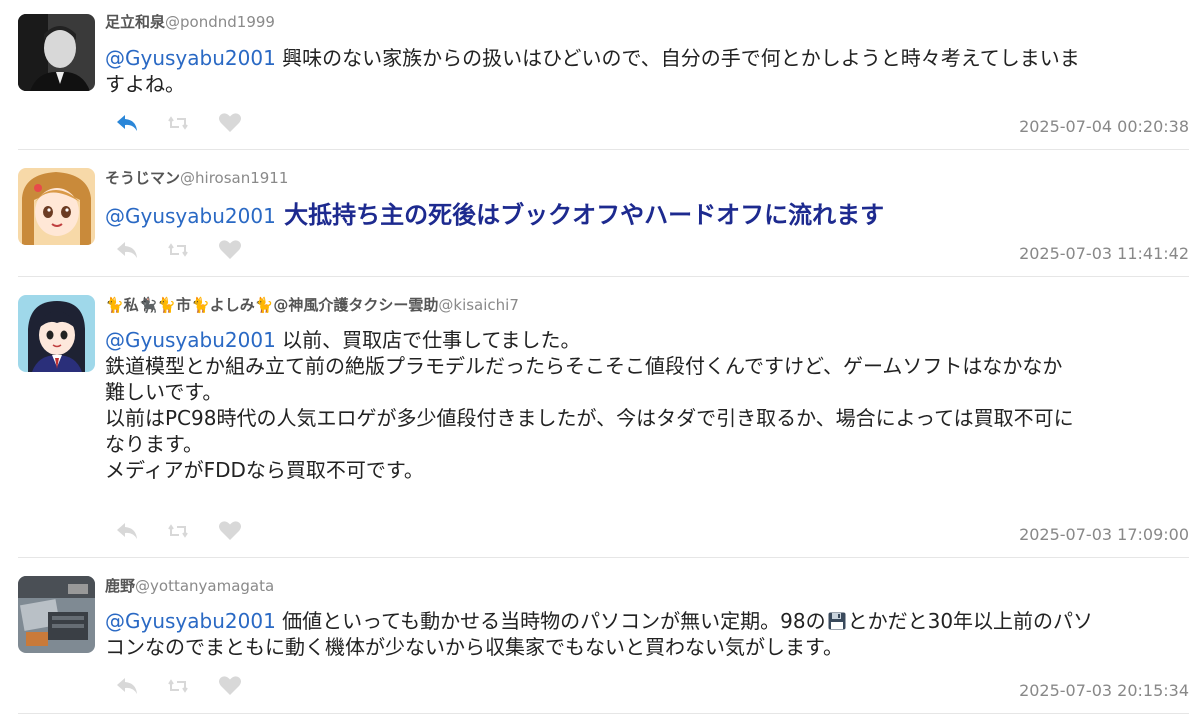 This screenshot has height=714, width=1200. What do you see at coordinates (431, 340) in the screenshot?
I see `tweet-text-line: 以前、買取店で仕事してました。` at bounding box center [431, 340].